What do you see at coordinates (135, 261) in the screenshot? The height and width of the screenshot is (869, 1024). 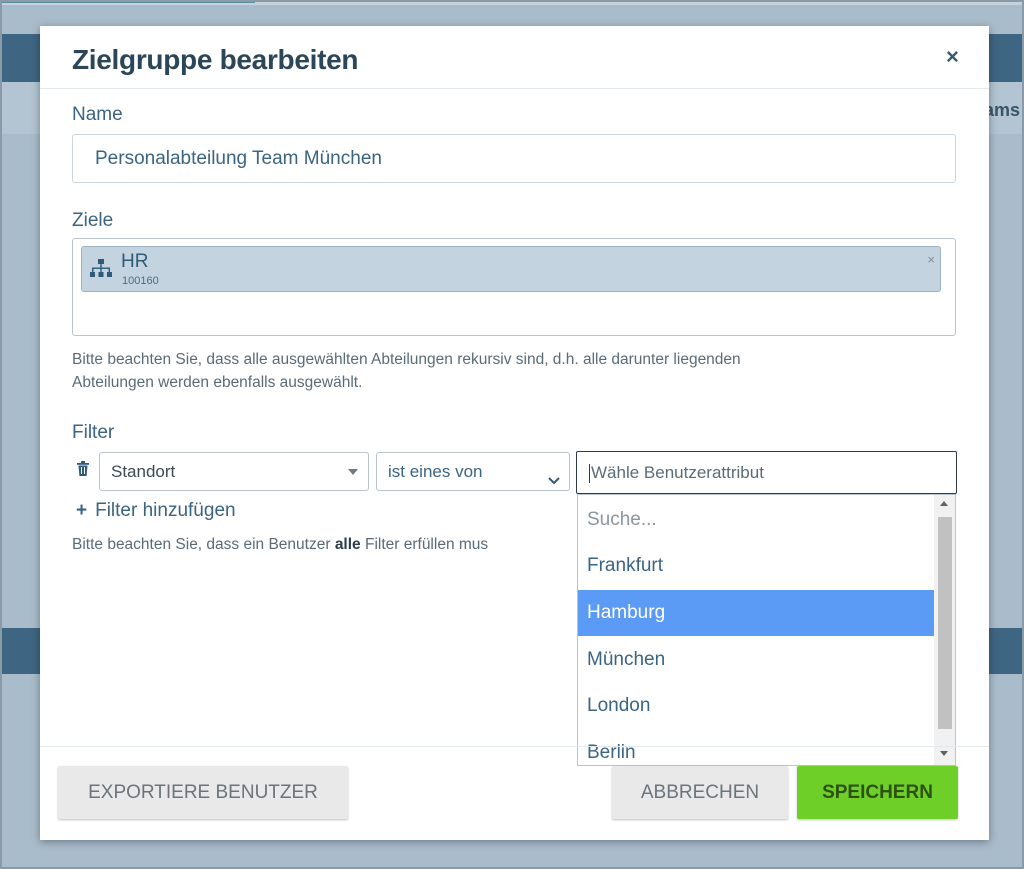 I see `target-chip-title: HR` at bounding box center [135, 261].